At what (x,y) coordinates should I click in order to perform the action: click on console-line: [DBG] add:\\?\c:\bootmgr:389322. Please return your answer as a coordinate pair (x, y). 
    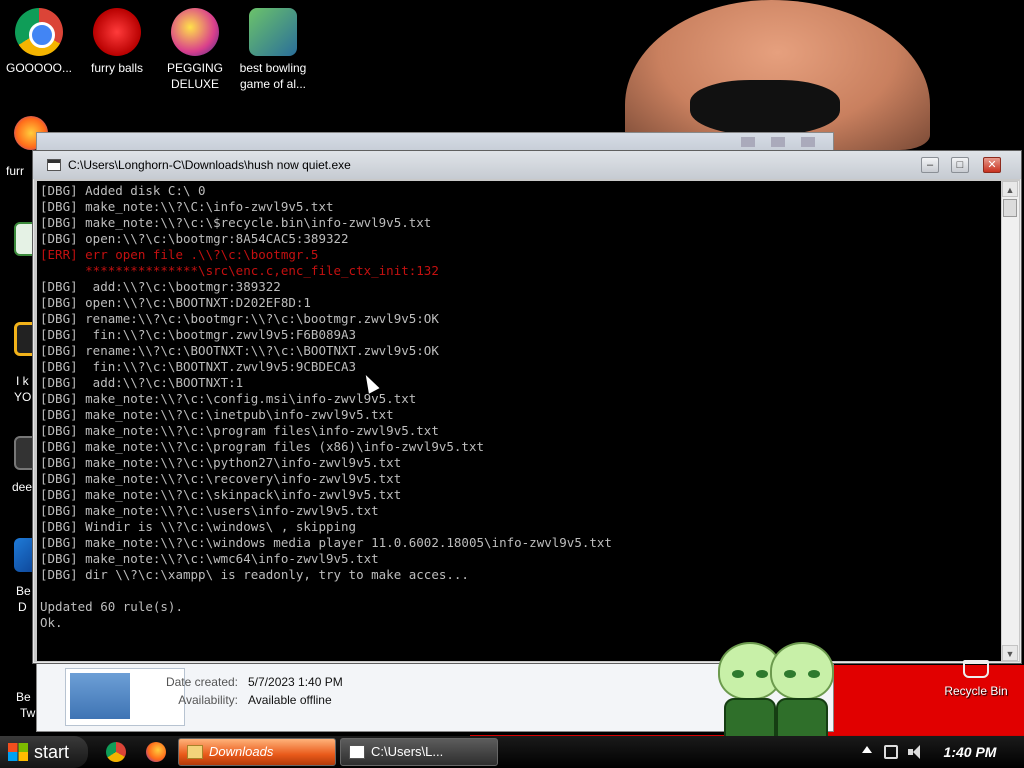
    Looking at the image, I should click on (160, 286).